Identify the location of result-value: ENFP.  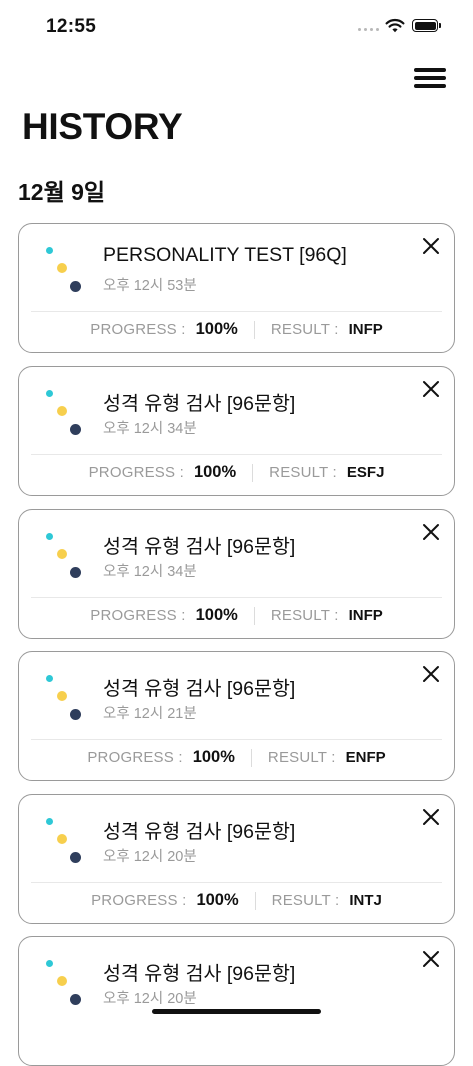
(365, 757).